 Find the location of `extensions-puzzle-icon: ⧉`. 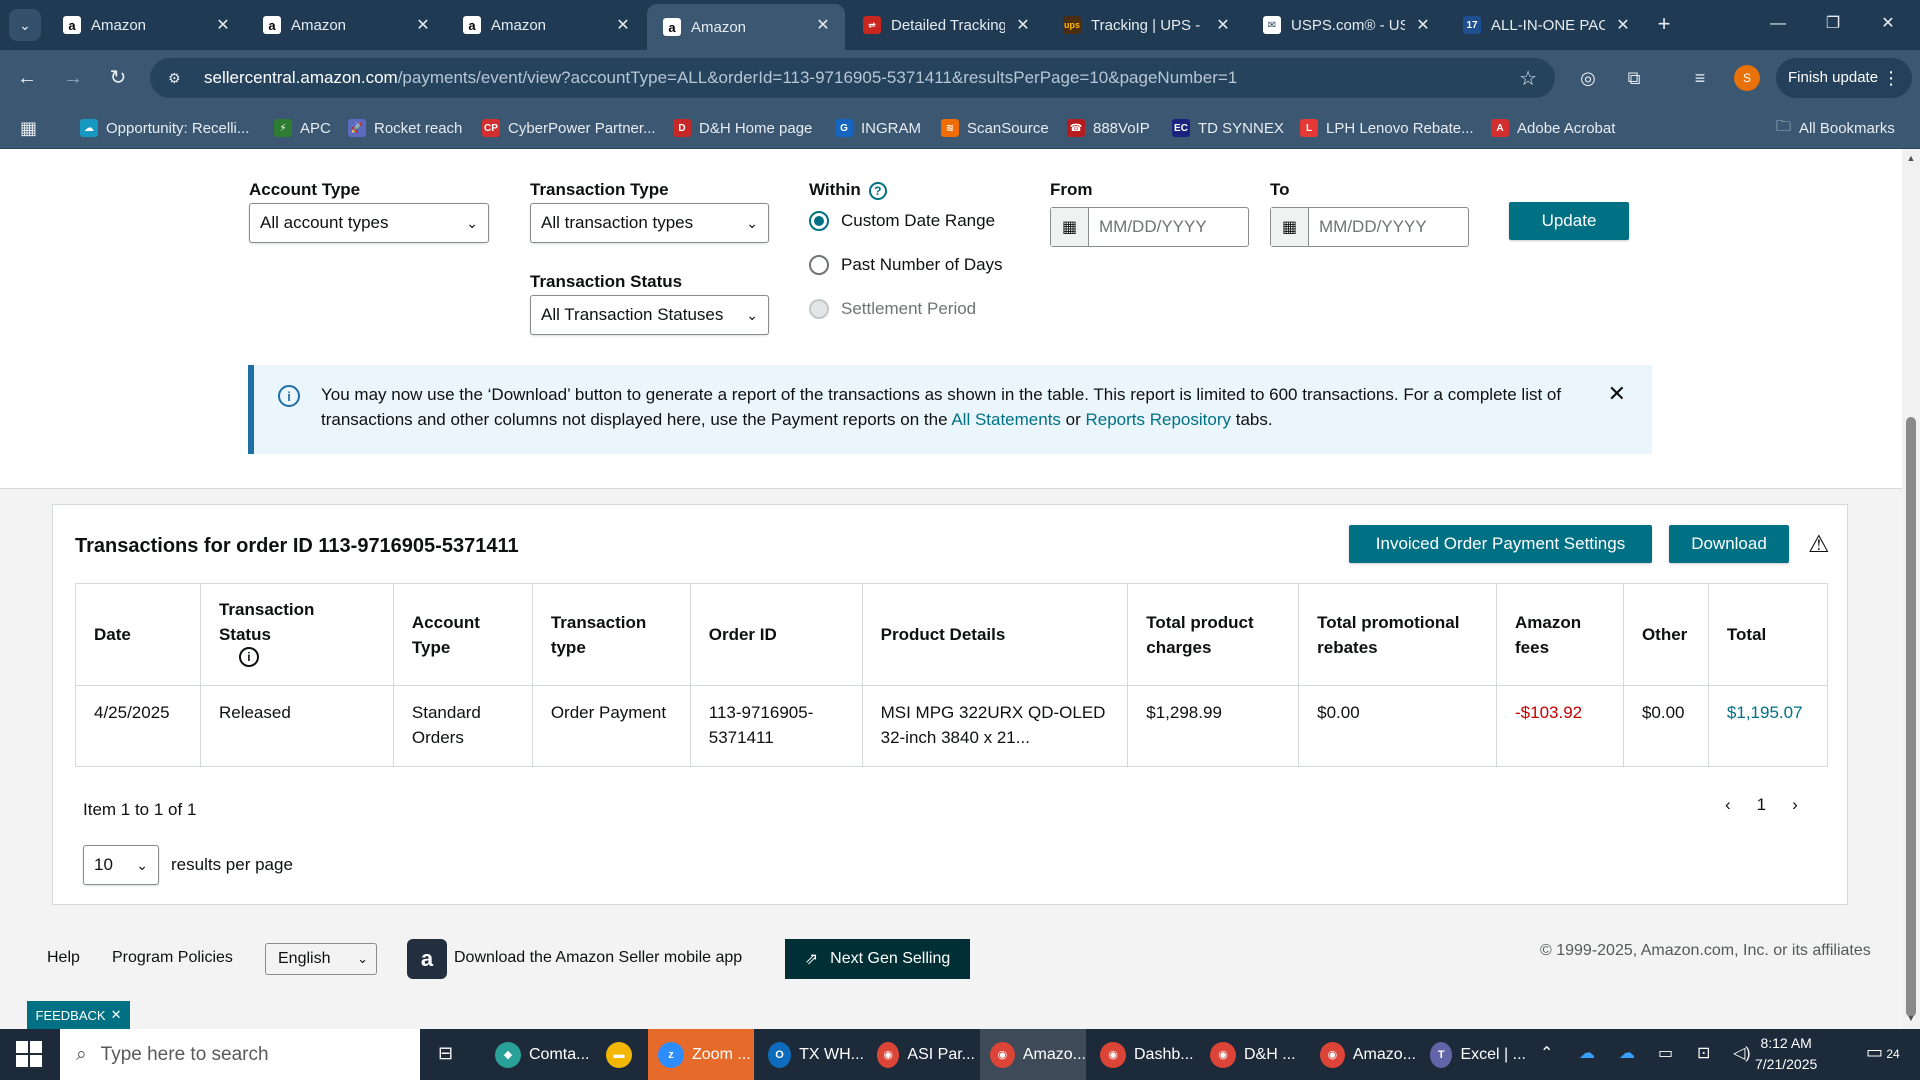

extensions-puzzle-icon: ⧉ is located at coordinates (1634, 78).